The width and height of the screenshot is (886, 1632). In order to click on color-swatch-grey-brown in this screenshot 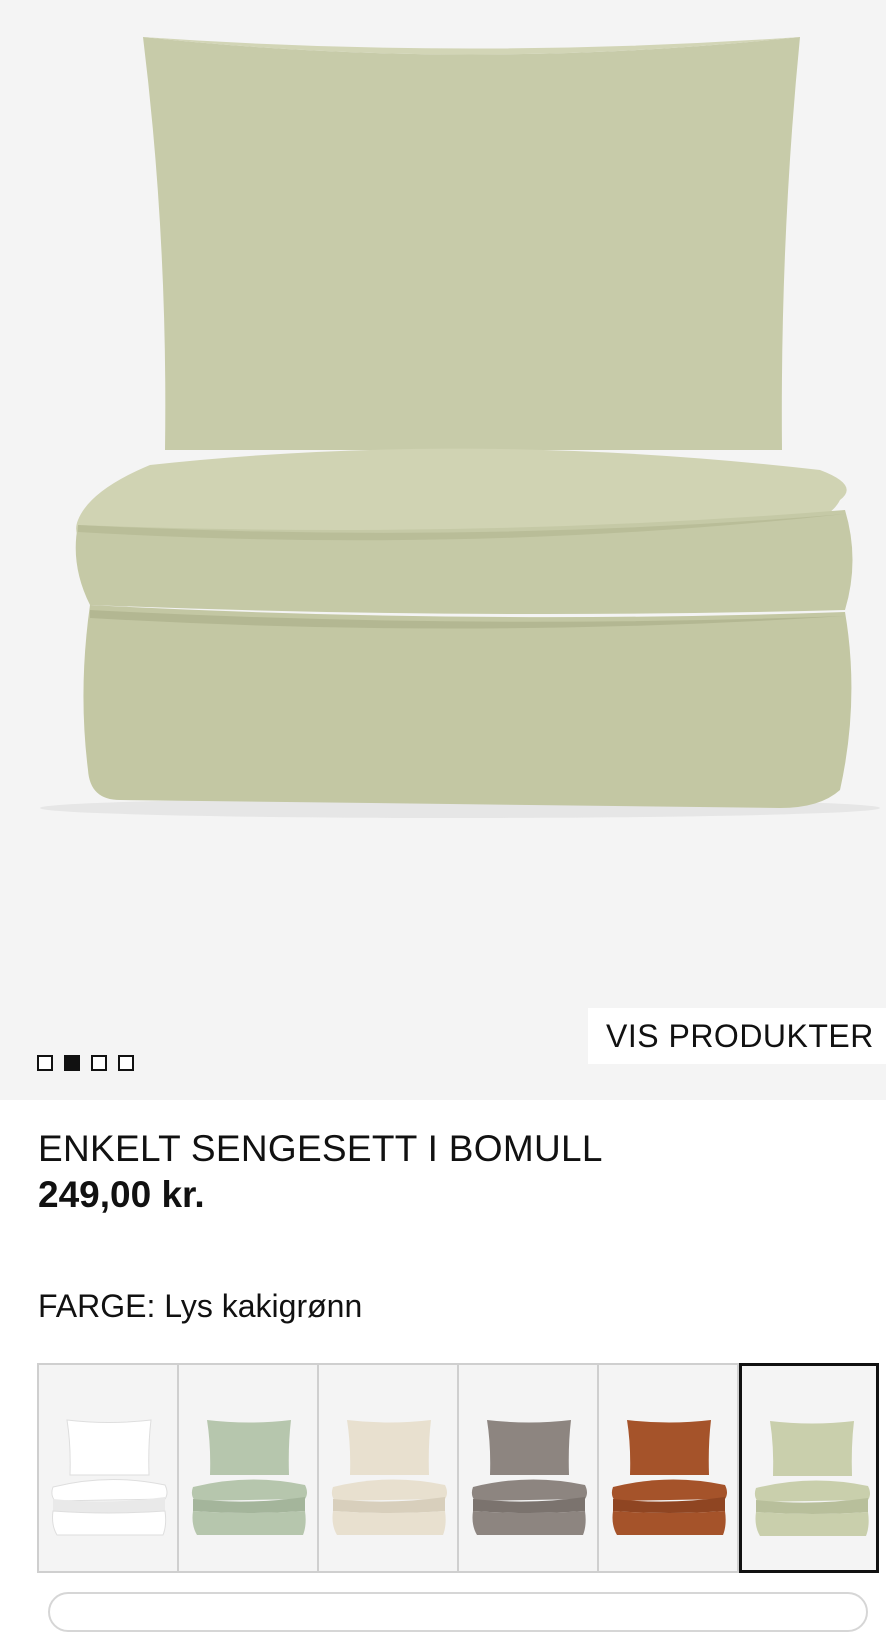, I will do `click(529, 1468)`.